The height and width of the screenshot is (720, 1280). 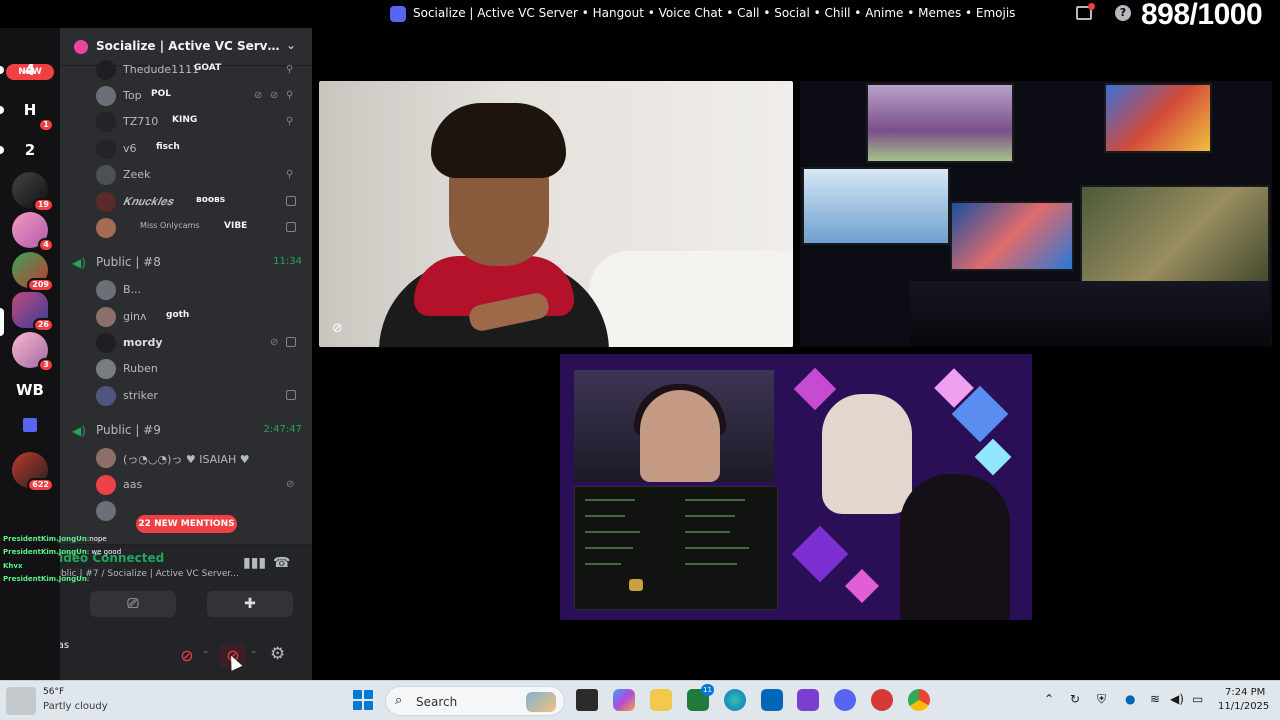 What do you see at coordinates (30, 425) in the screenshot?
I see `folder-icon` at bounding box center [30, 425].